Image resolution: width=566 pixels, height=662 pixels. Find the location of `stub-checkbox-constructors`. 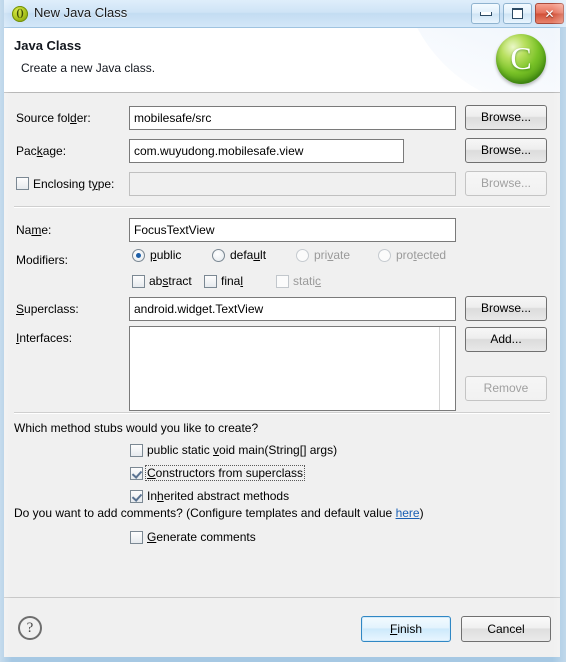

stub-checkbox-constructors is located at coordinates (136, 473).